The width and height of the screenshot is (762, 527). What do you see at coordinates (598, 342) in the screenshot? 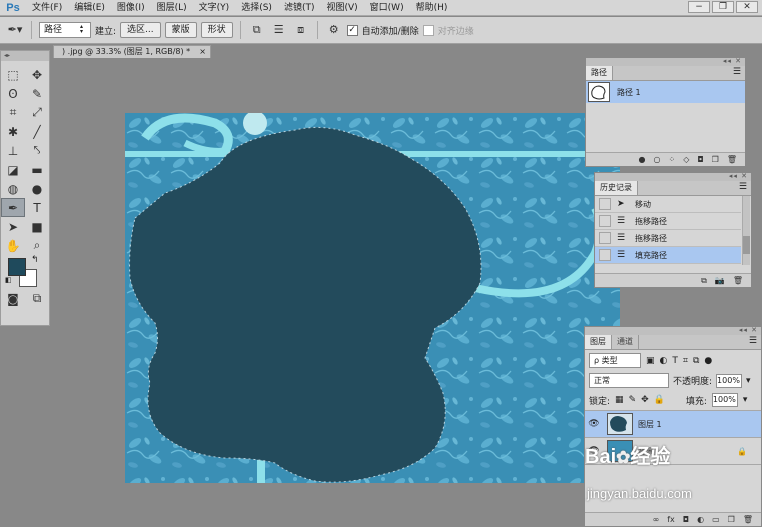
I see `tab-layers: 图层` at bounding box center [598, 342].